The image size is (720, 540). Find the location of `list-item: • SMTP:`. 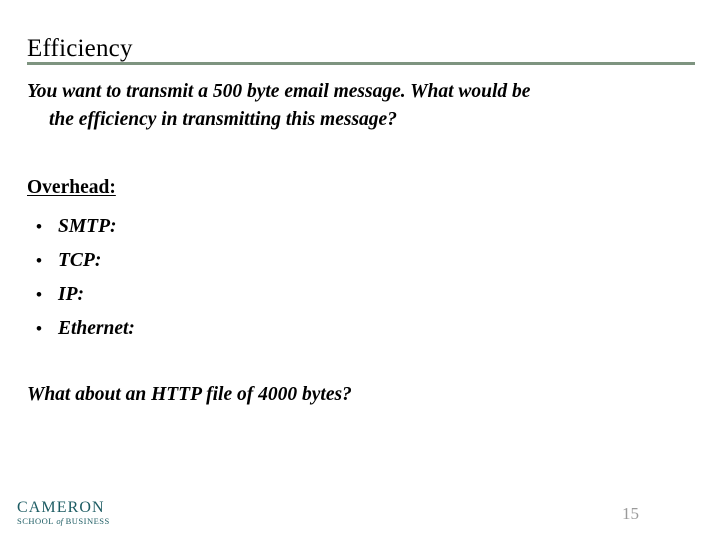

list-item: • SMTP: is located at coordinates (81, 227).